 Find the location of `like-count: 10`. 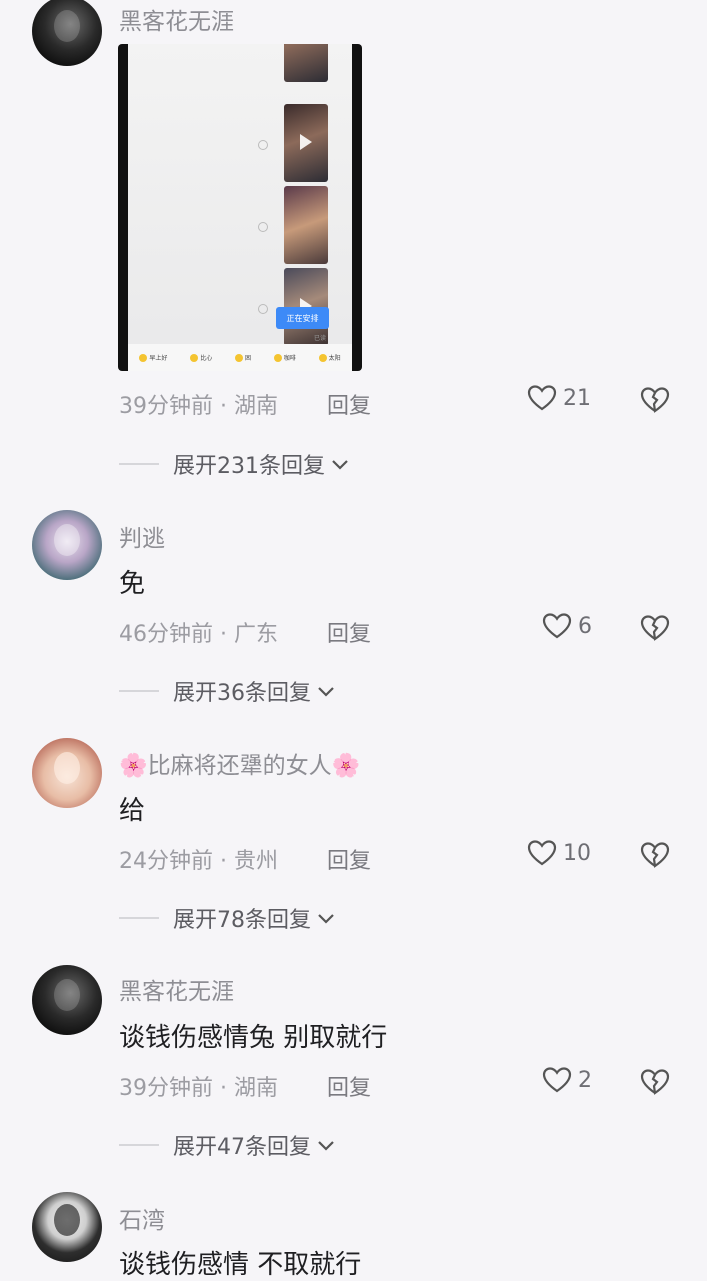

like-count: 10 is located at coordinates (577, 853).